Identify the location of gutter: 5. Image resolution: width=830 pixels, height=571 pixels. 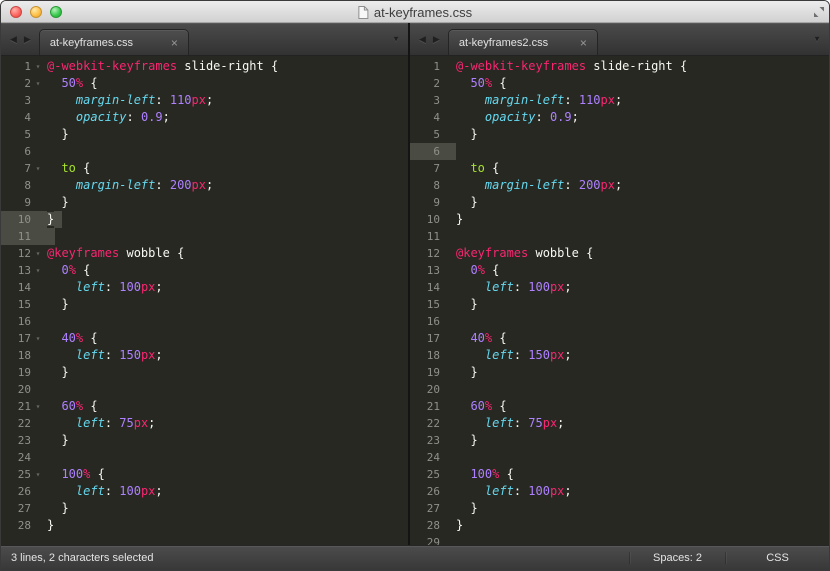
(24, 134).